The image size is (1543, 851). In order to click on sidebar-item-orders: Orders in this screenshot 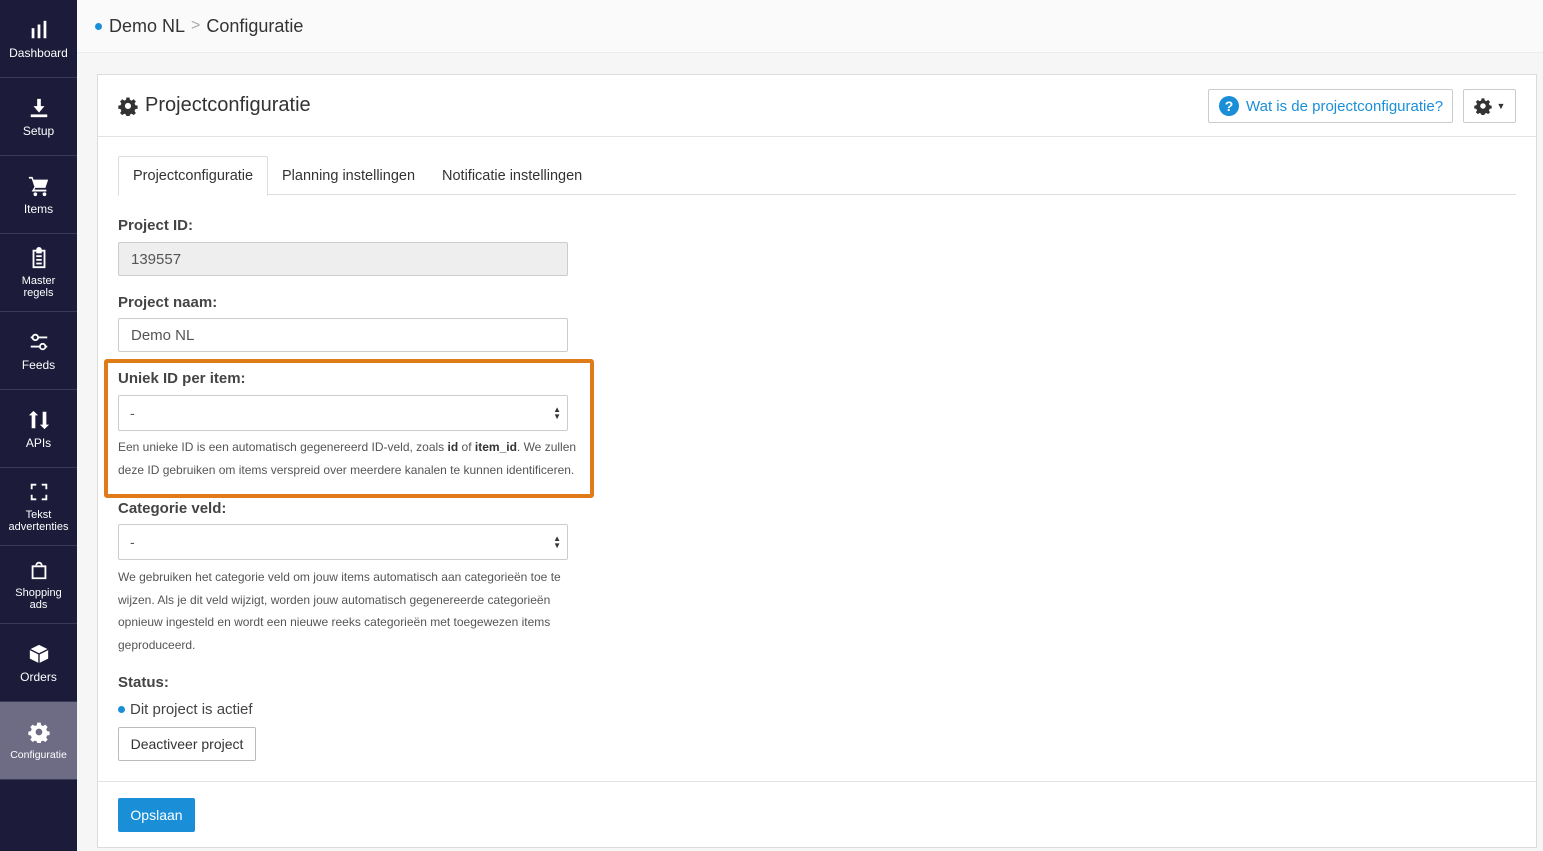, I will do `click(38, 663)`.